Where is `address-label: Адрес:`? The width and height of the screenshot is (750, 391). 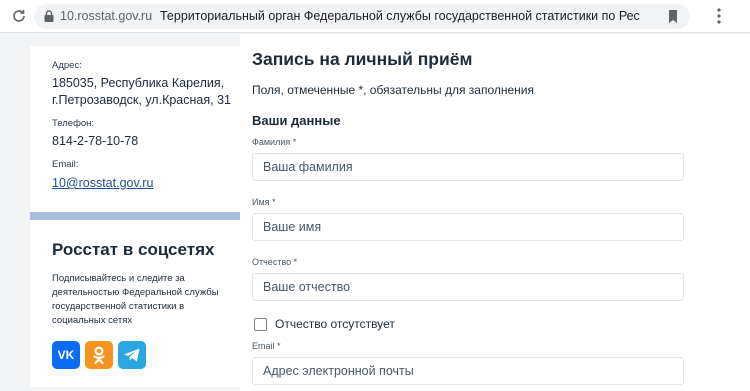 address-label: Адрес: is located at coordinates (67, 65).